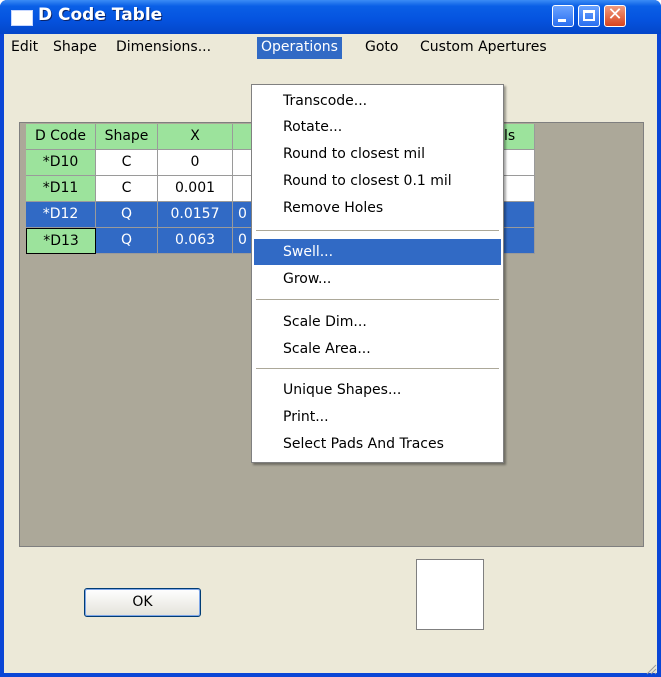  Describe the element at coordinates (450, 594) in the screenshot. I see `aperture-preview` at that location.